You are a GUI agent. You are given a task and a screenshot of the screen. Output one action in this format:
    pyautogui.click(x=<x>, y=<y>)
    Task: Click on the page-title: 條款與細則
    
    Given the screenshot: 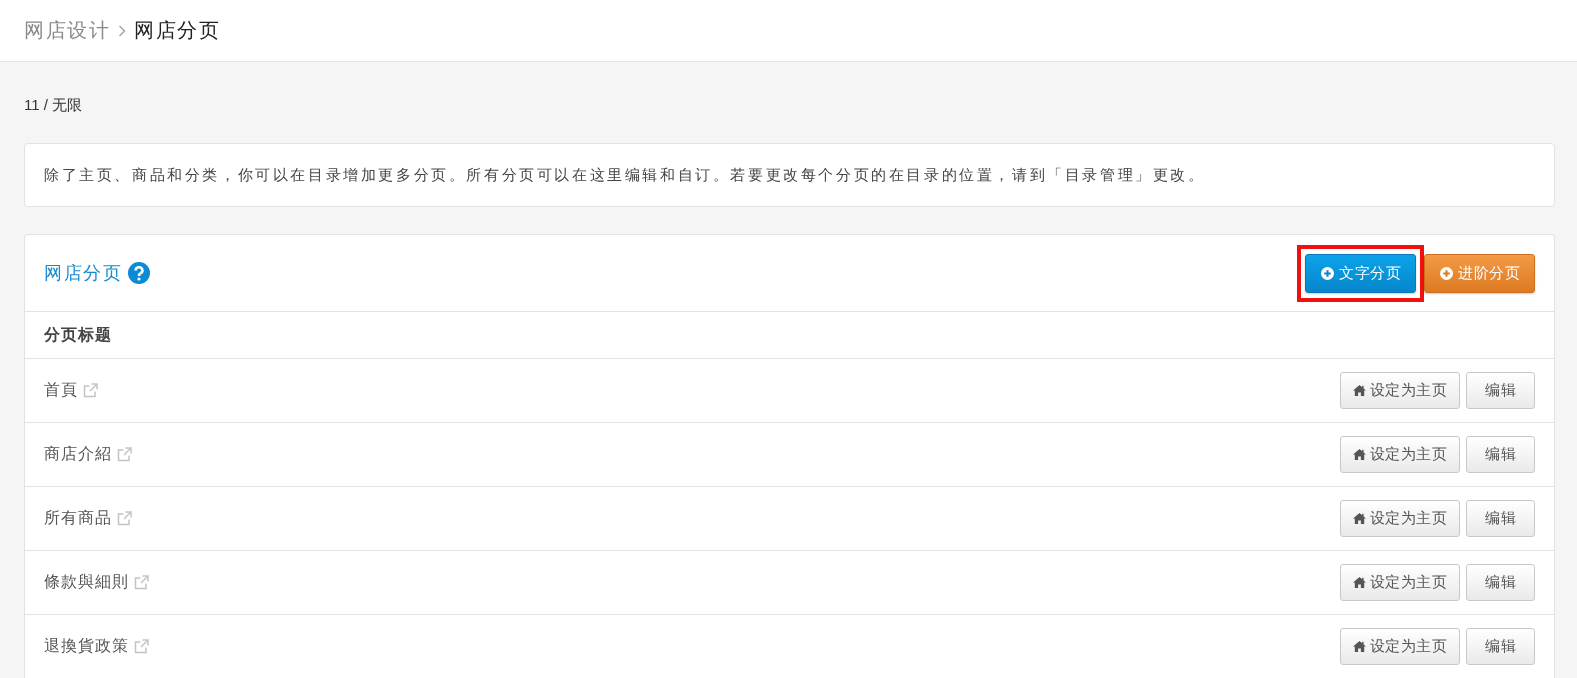 What is the action you would take?
    pyautogui.click(x=86, y=582)
    